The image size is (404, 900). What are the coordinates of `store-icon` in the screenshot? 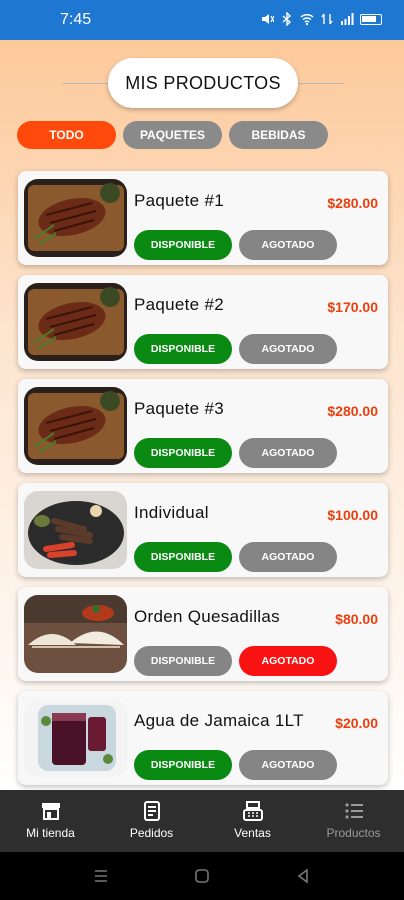 It's located at (50, 811).